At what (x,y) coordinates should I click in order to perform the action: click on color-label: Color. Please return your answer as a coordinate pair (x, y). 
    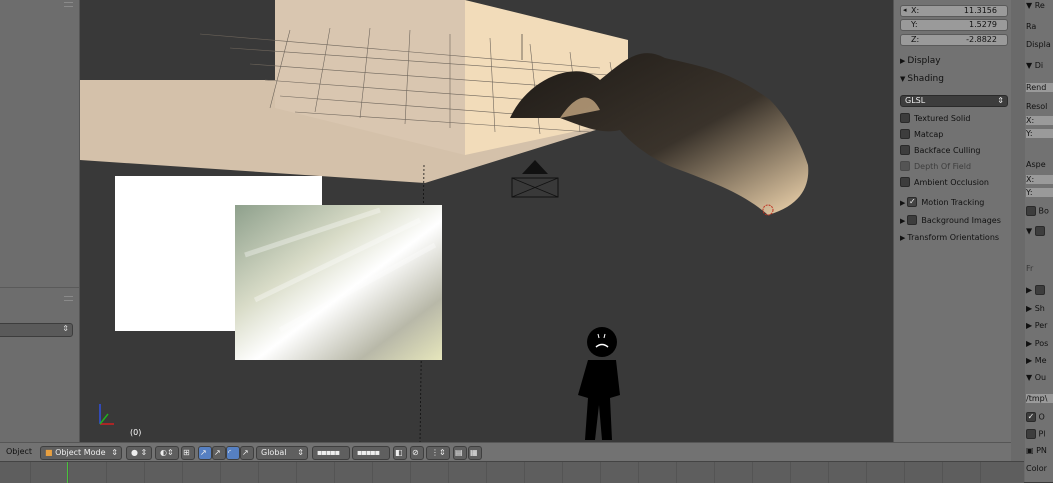
    Looking at the image, I should click on (1036, 468).